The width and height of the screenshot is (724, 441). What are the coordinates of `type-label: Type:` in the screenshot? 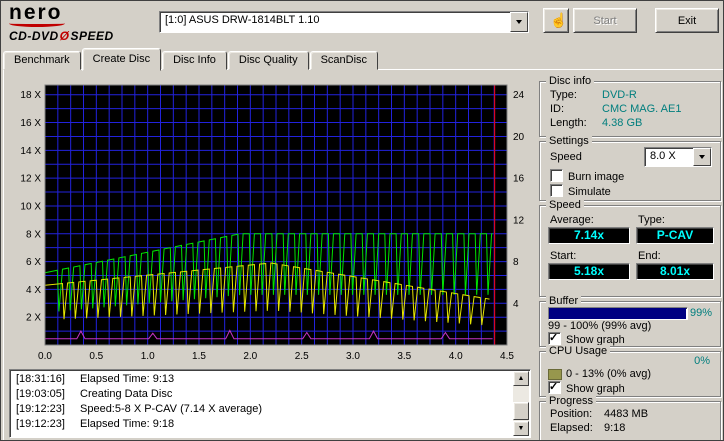 It's located at (651, 220).